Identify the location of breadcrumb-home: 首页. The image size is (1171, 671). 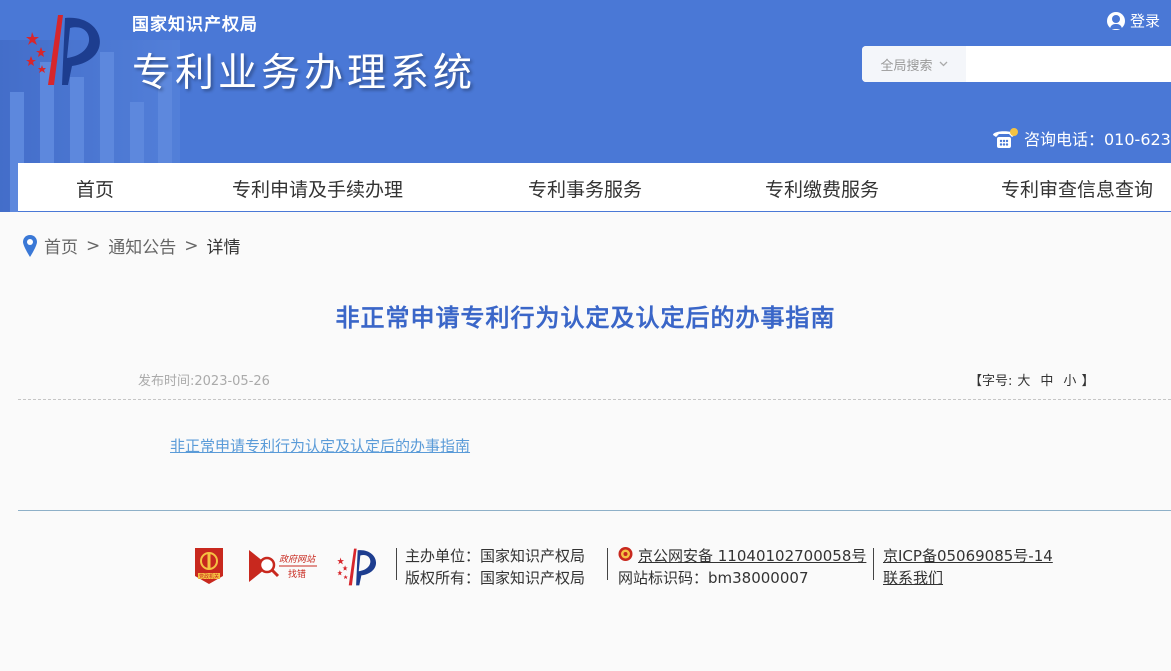
(61, 245).